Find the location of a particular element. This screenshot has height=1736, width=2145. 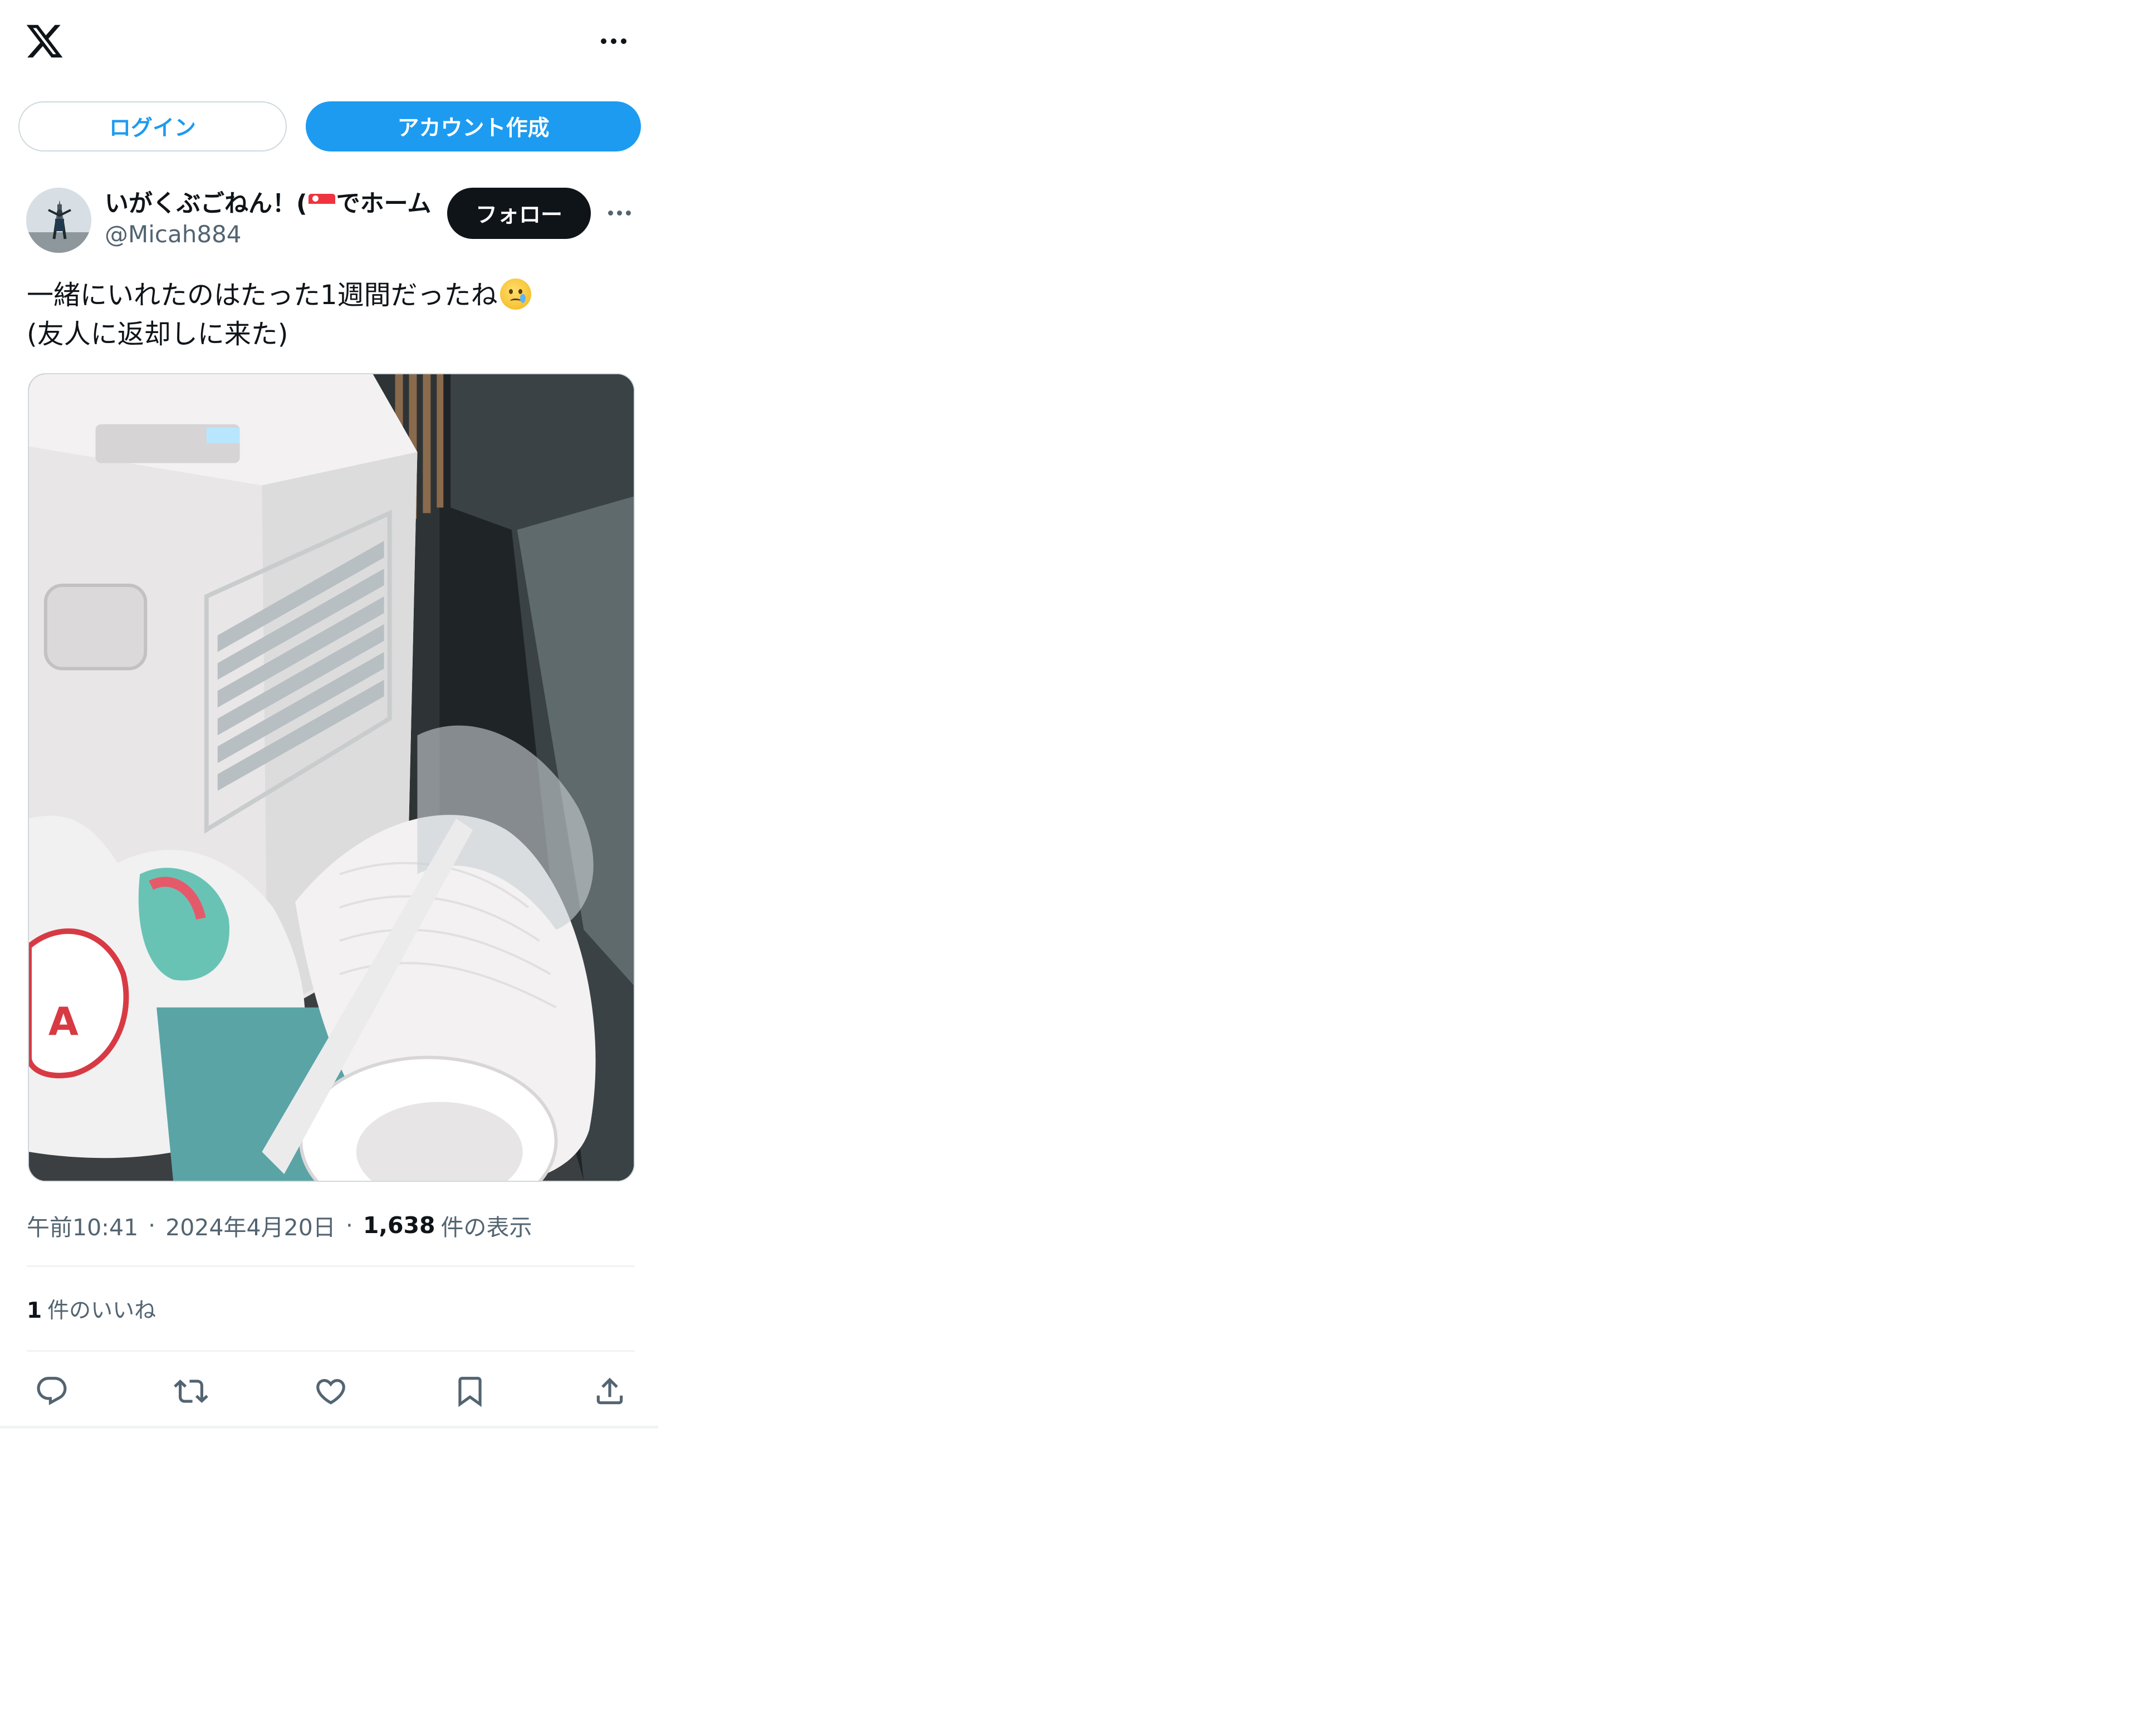

svg-text: A is located at coordinates (63, 1022).